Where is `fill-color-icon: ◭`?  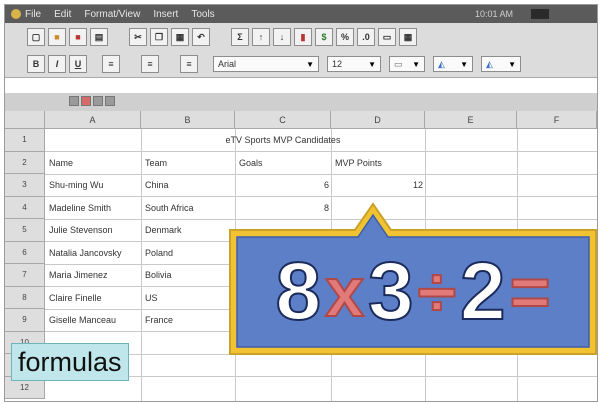
fill-color-icon: ◭ is located at coordinates (441, 63).